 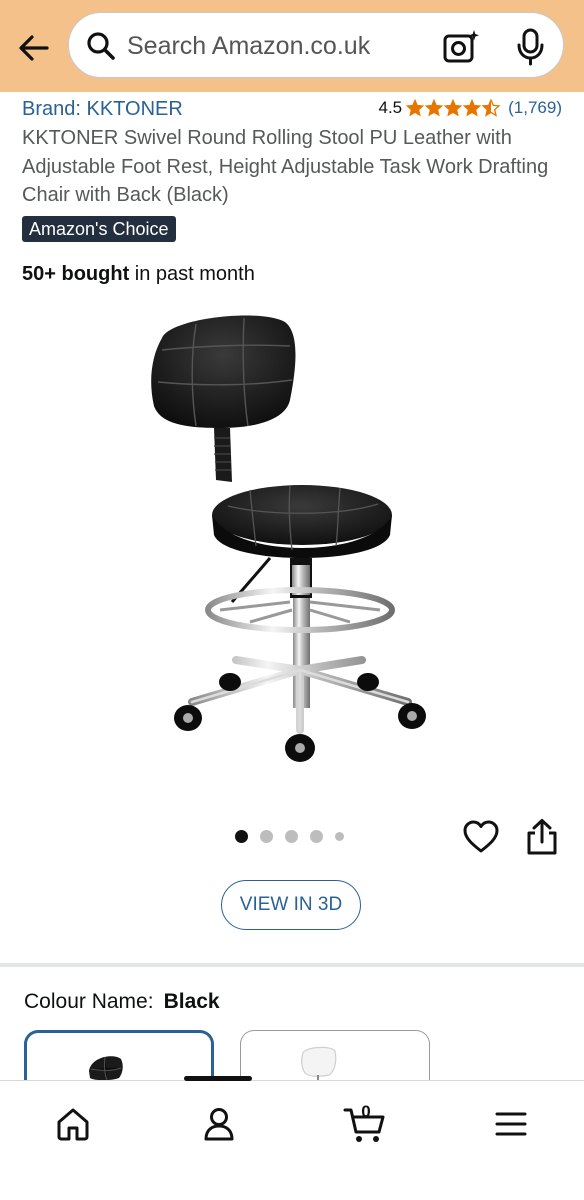 I want to click on rating-value: 4.5, so click(x=390, y=107).